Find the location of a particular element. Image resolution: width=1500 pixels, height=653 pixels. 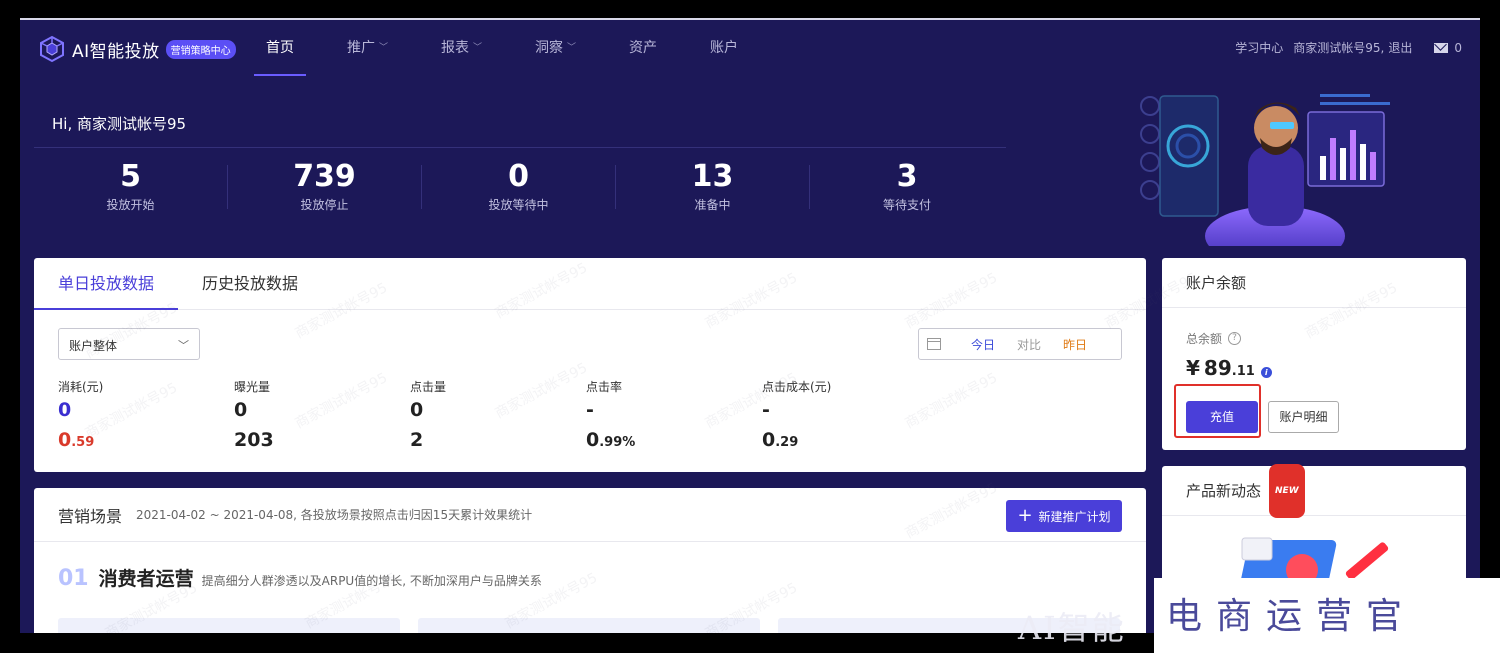

value-int: 2 is located at coordinates (417, 440).